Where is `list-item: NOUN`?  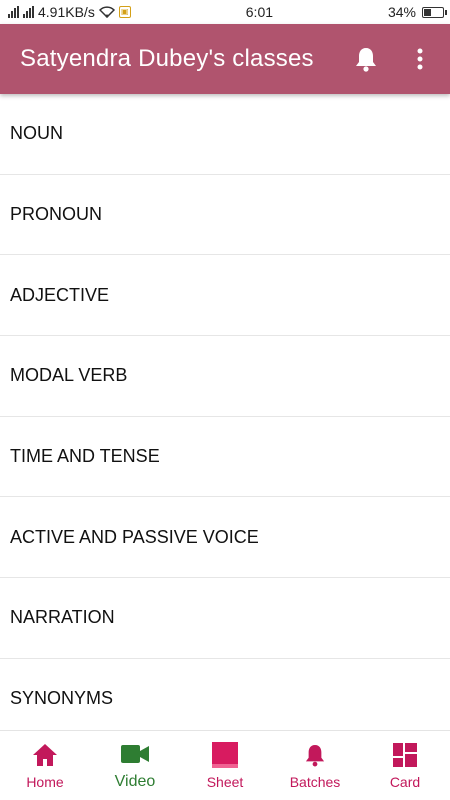
list-item: NOUN is located at coordinates (225, 134).